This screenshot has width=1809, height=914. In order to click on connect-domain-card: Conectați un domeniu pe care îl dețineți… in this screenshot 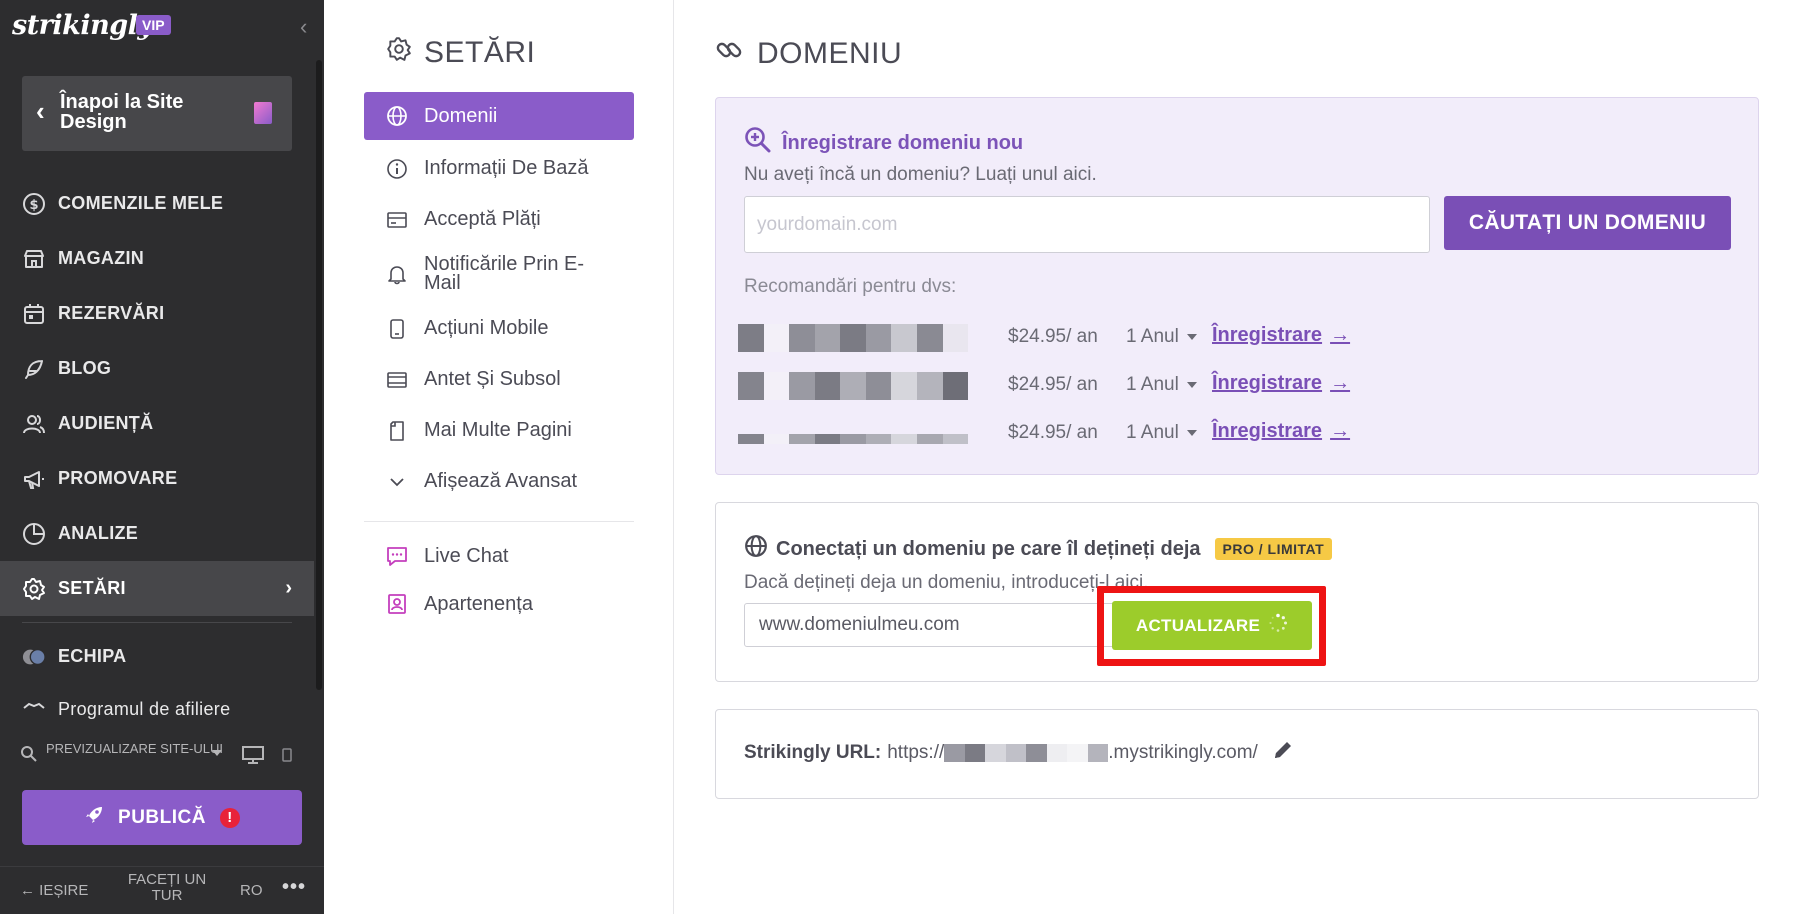, I will do `click(1237, 592)`.